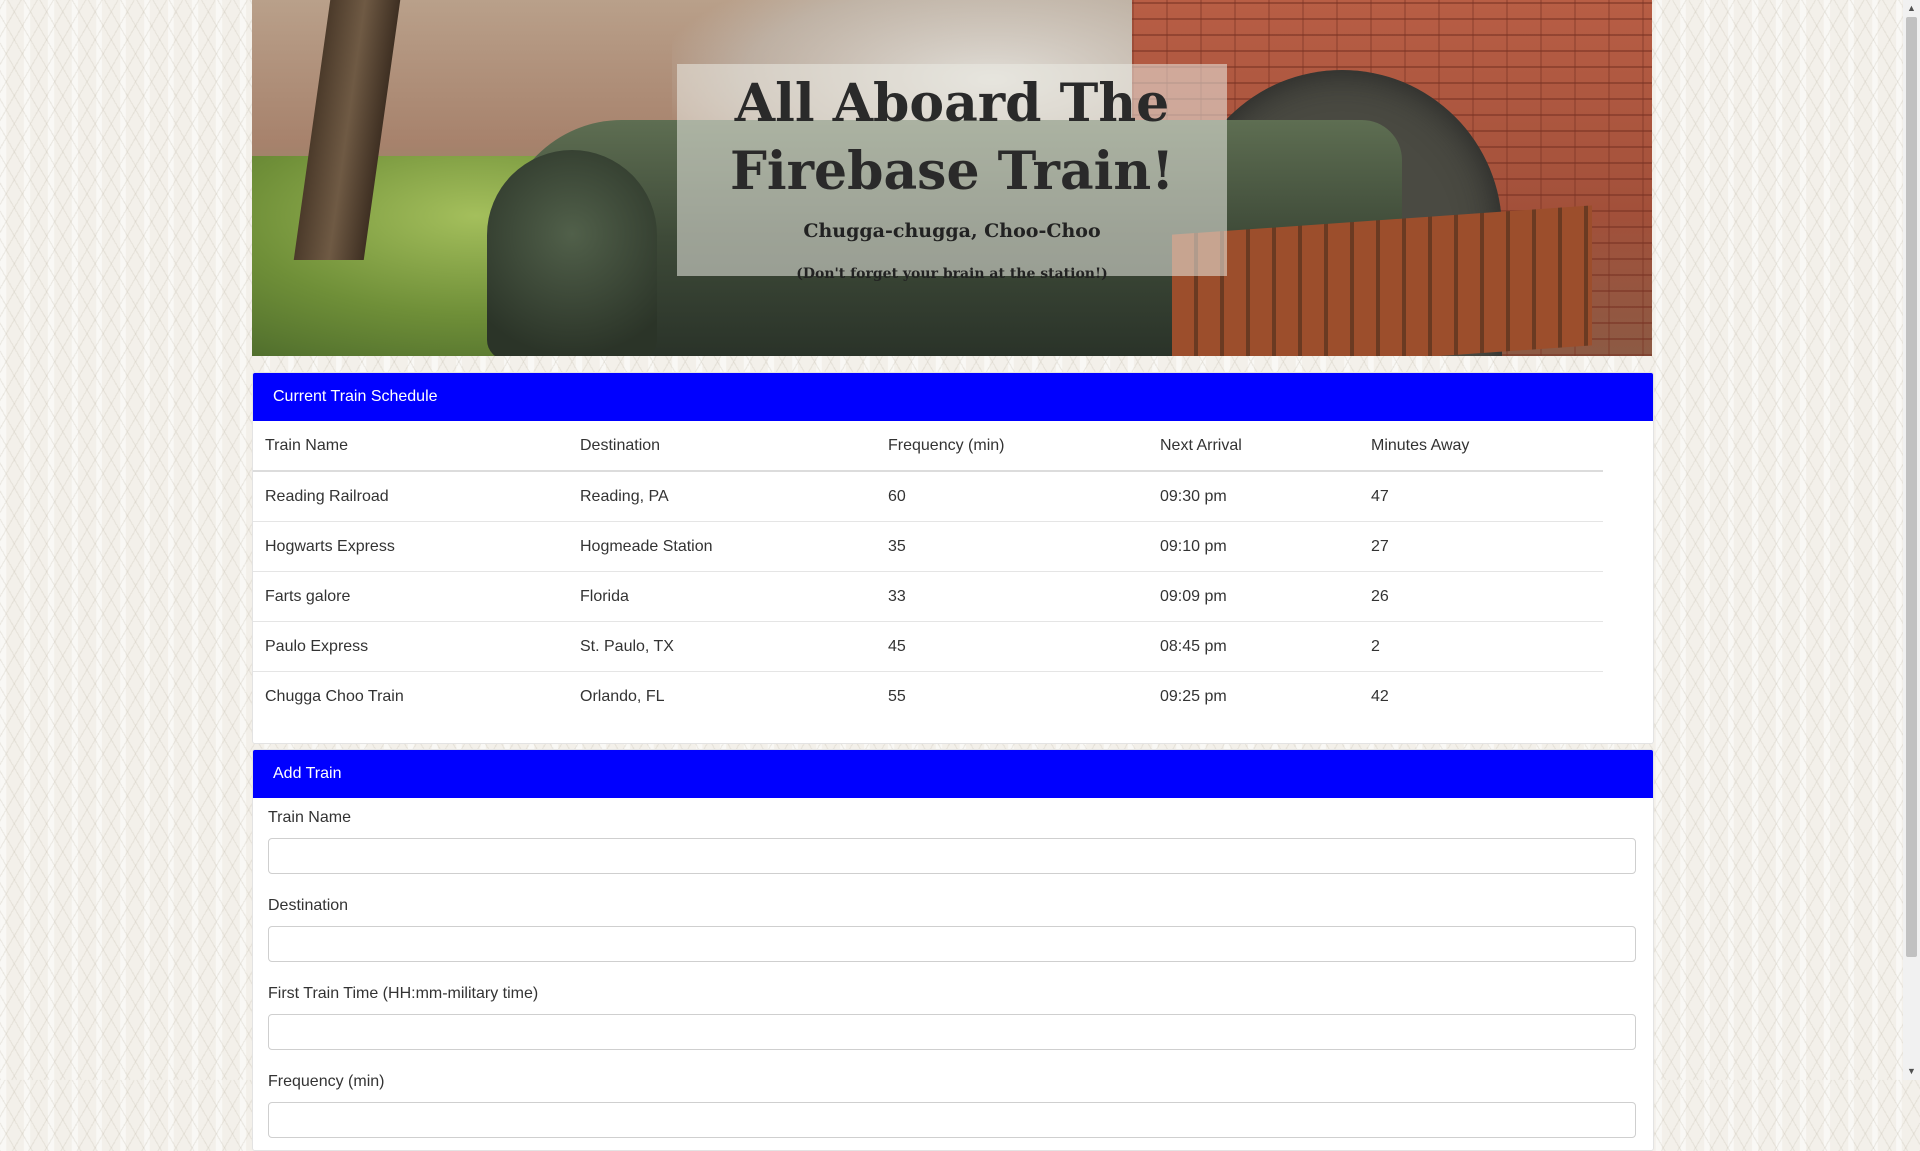 The height and width of the screenshot is (1151, 1920). What do you see at coordinates (952, 1032) in the screenshot?
I see `first-train-time-input` at bounding box center [952, 1032].